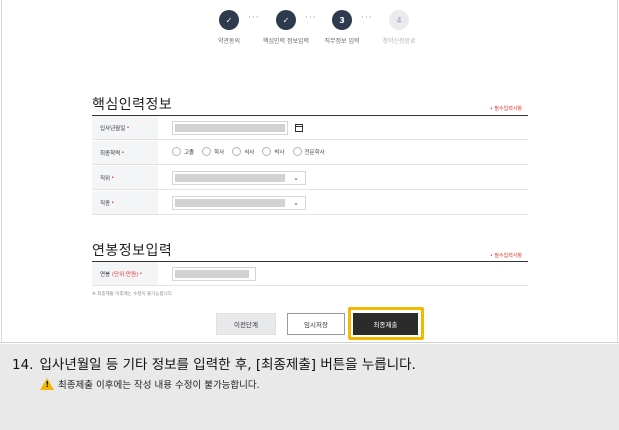 Image resolution: width=619 pixels, height=430 pixels. What do you see at coordinates (183, 151) in the screenshot?
I see `education-option-highschool: 고졸` at bounding box center [183, 151].